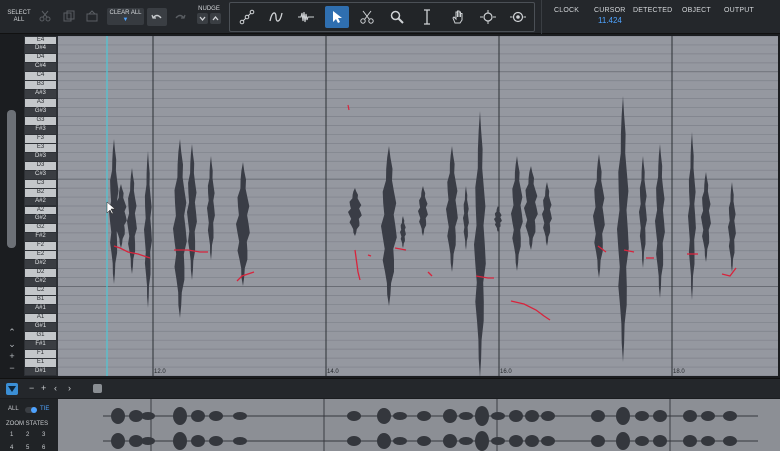  What do you see at coordinates (40, 228) in the screenshot?
I see `piano-key: G2` at bounding box center [40, 228].